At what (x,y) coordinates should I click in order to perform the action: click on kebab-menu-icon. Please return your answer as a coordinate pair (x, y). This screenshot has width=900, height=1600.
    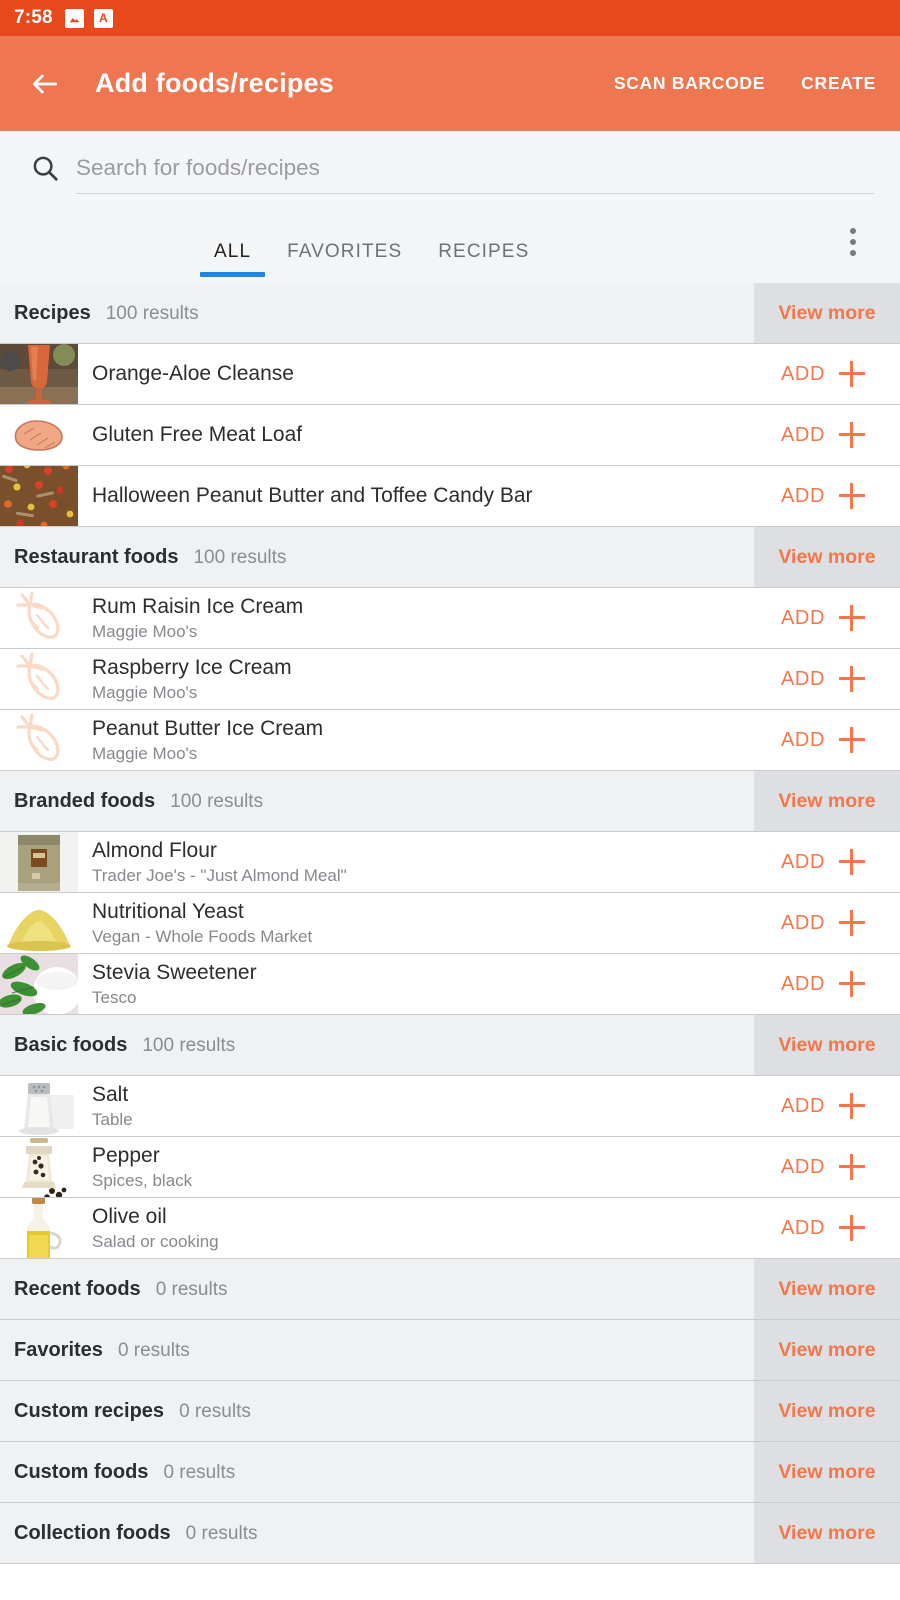
    Looking at the image, I should click on (853, 242).